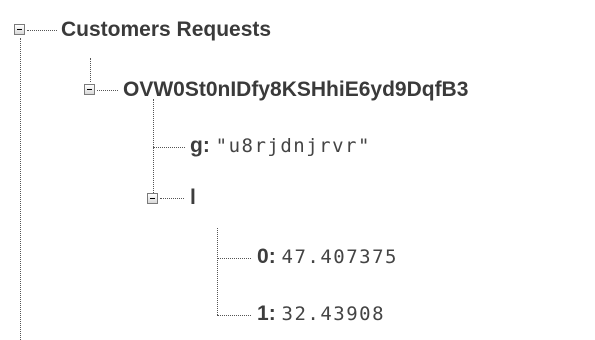 The height and width of the screenshot is (340, 595). I want to click on root-node: Customers Requests, so click(166, 30).